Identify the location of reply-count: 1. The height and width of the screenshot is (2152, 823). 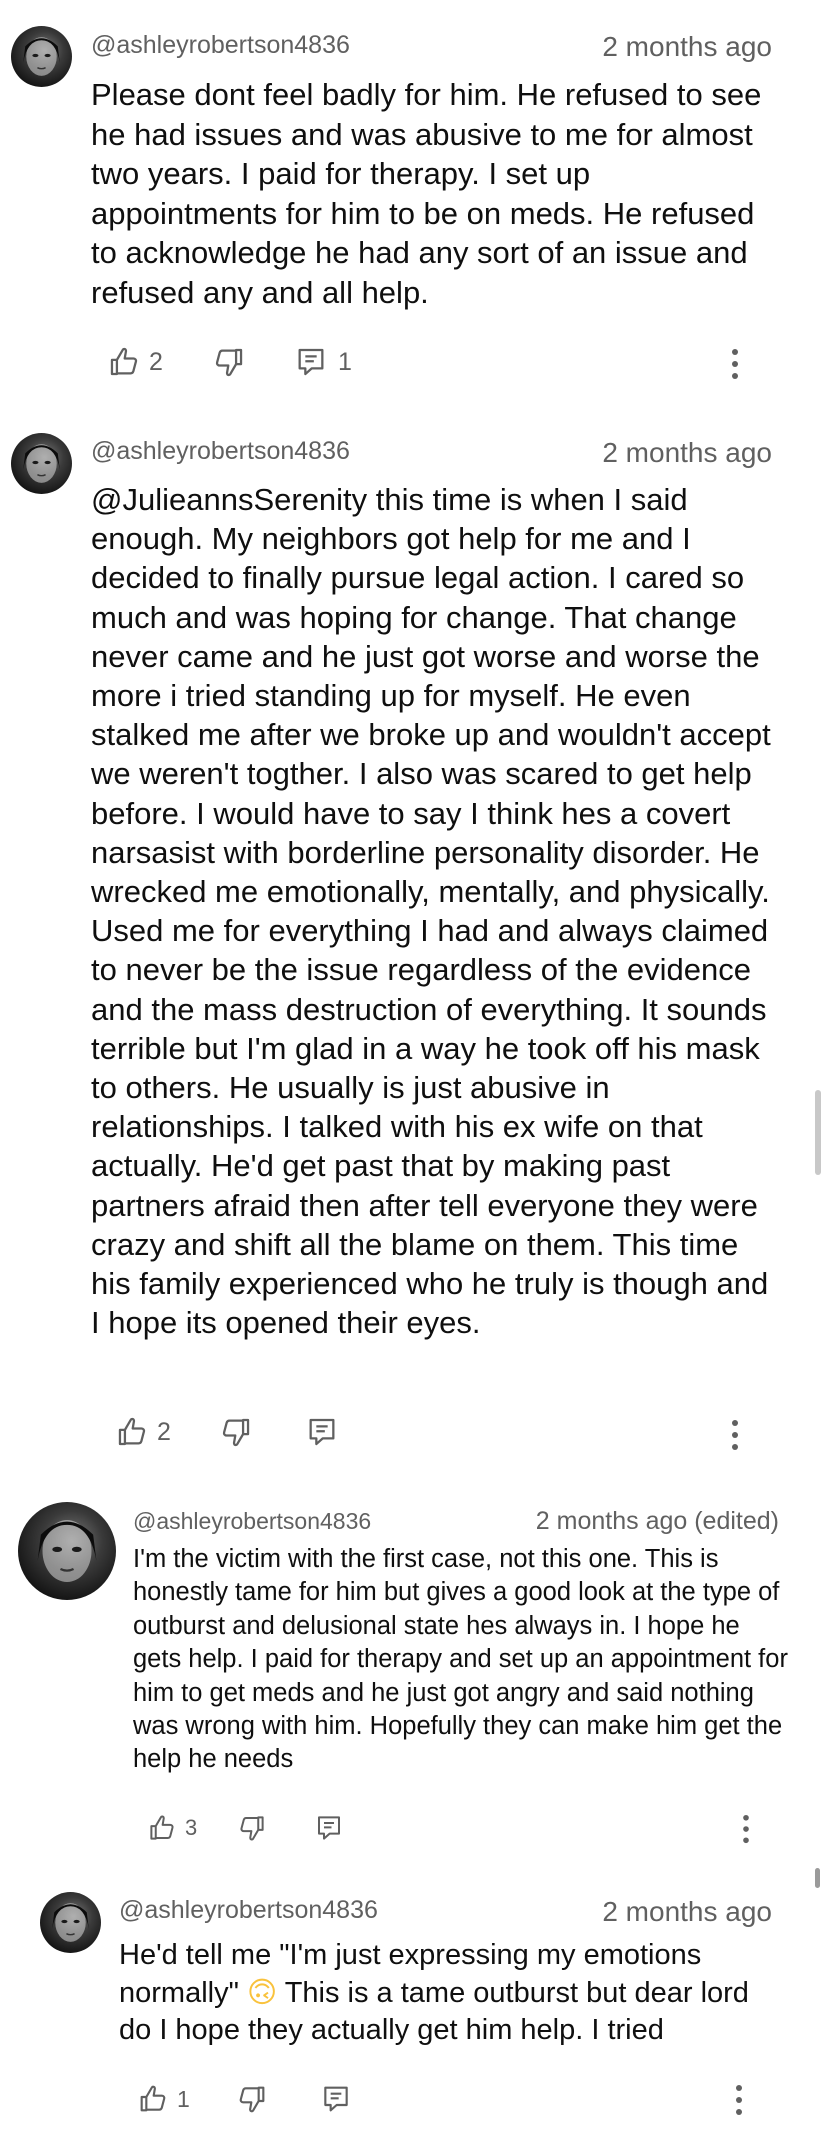
(345, 361).